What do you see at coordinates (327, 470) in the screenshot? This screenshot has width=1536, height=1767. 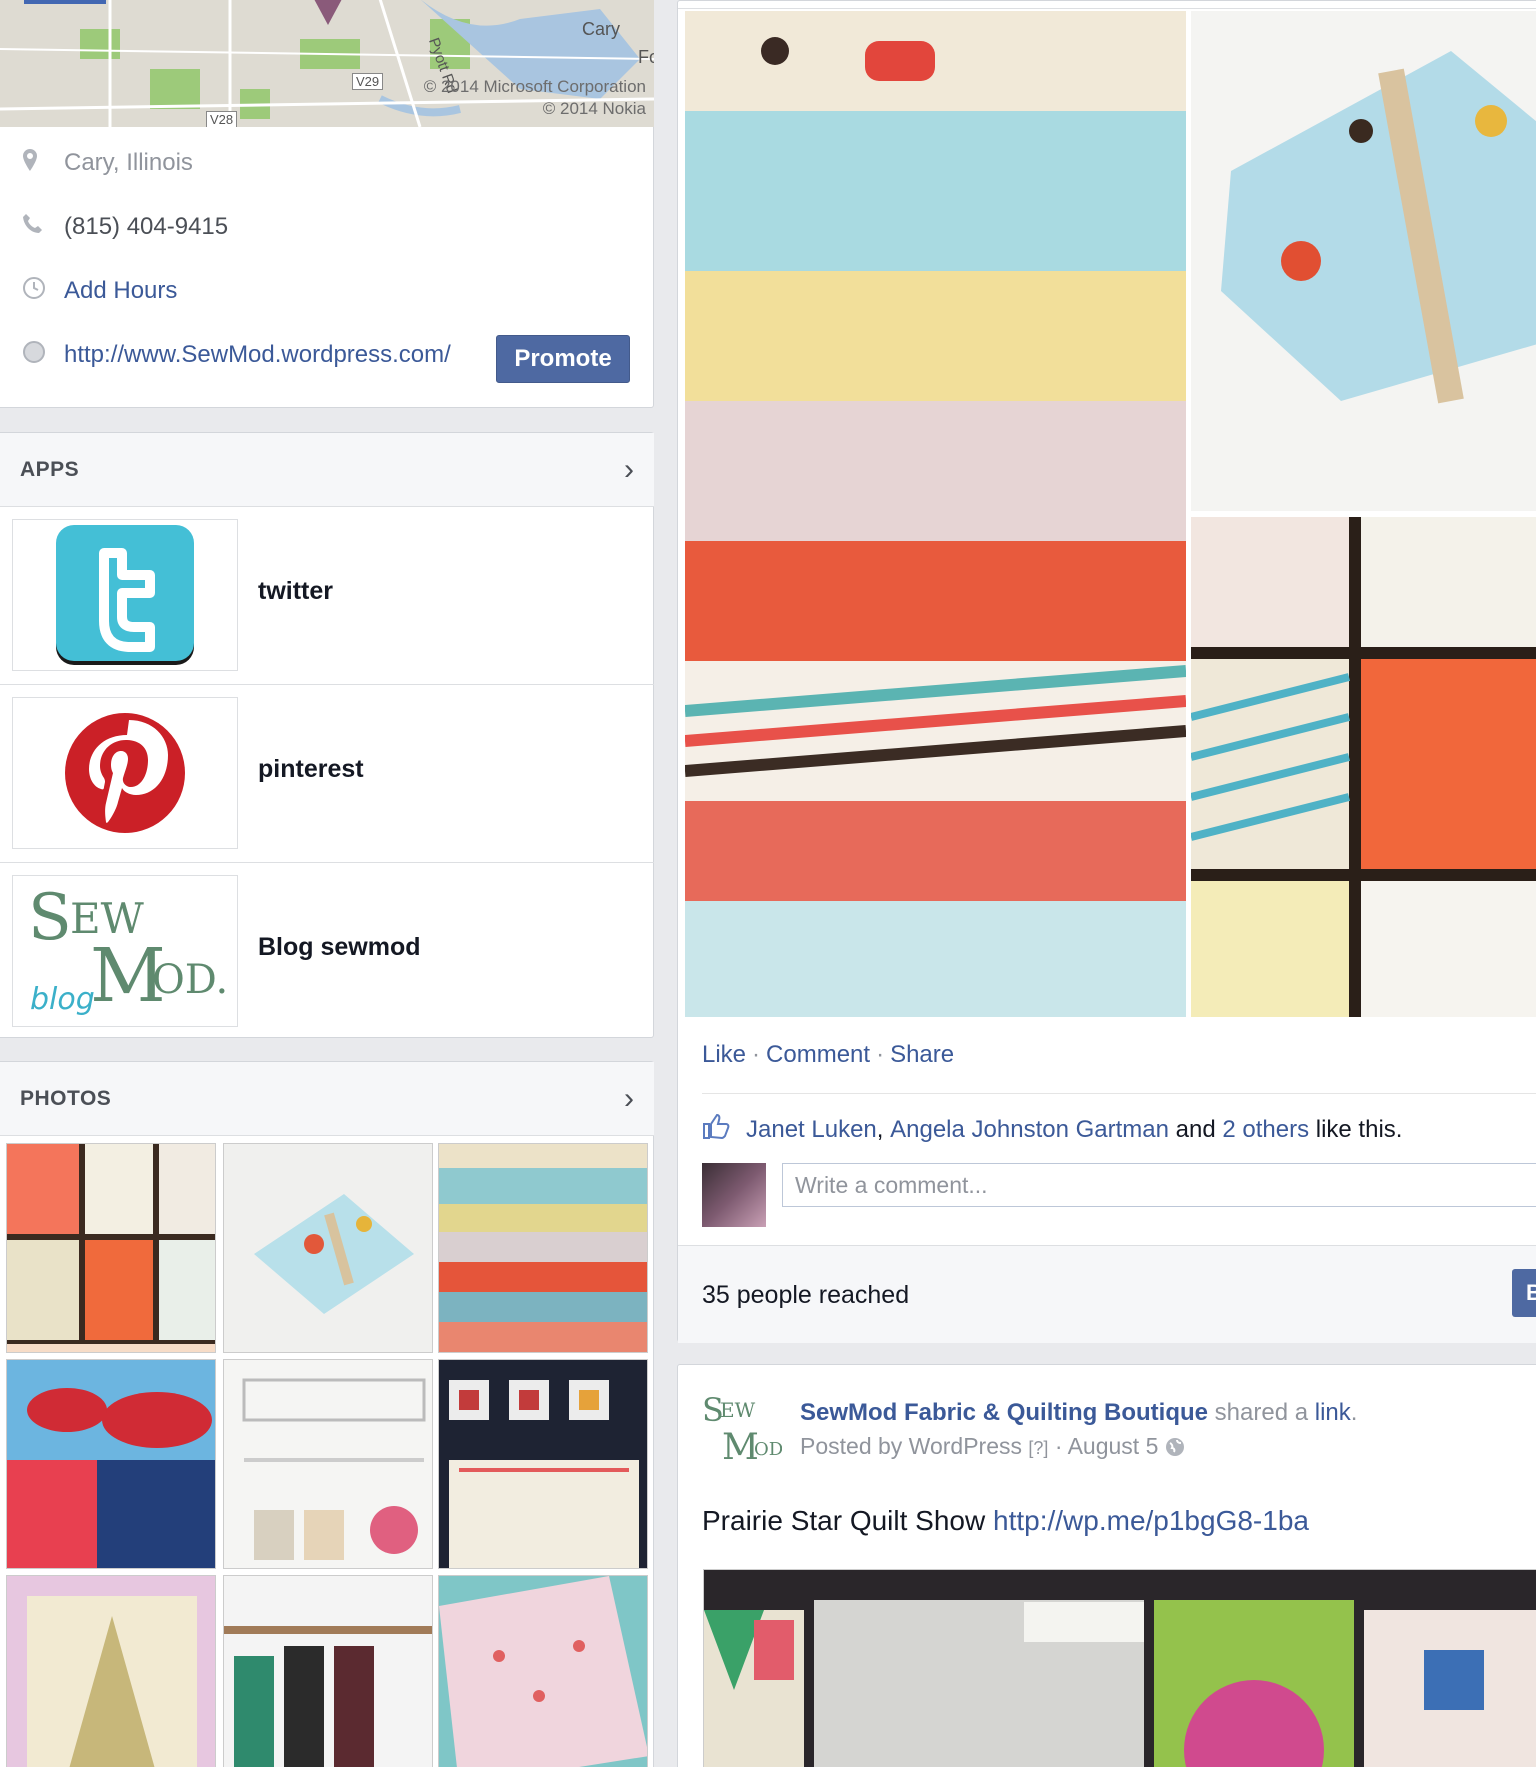 I see `apps-header: APPS ›` at bounding box center [327, 470].